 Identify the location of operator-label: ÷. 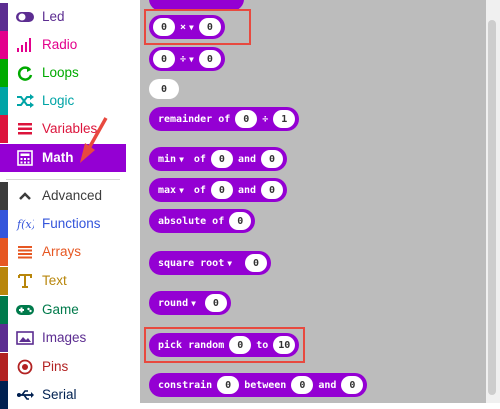
(183, 59).